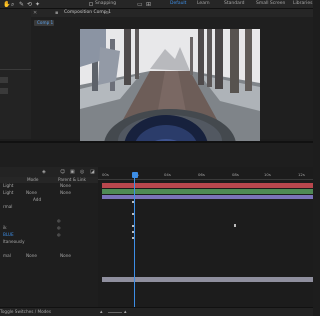 Image resolution: width=320 pixels, height=316 pixels. Describe the element at coordinates (270, 4) in the screenshot. I see `workspace-small-screen: Small Screen` at that location.